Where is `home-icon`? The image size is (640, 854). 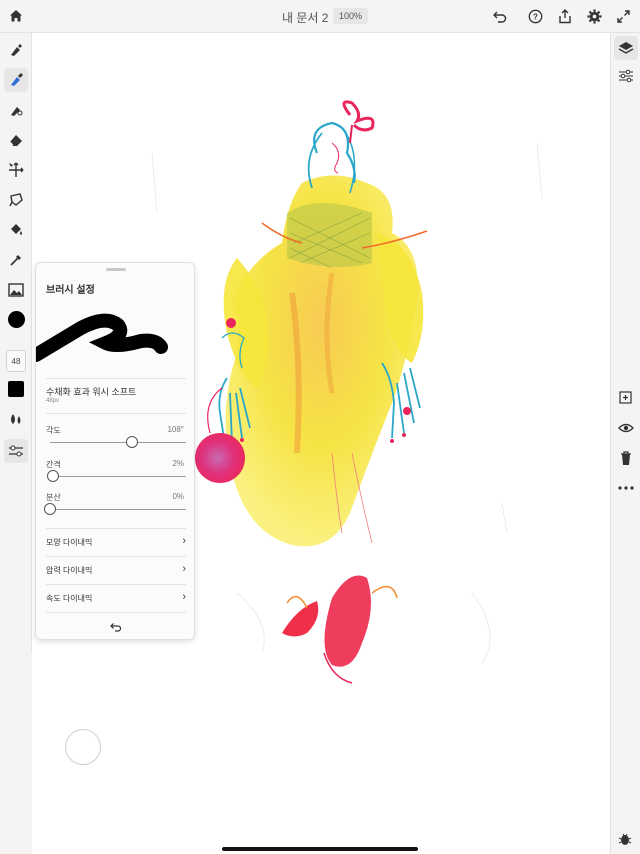
home-icon is located at coordinates (16, 16).